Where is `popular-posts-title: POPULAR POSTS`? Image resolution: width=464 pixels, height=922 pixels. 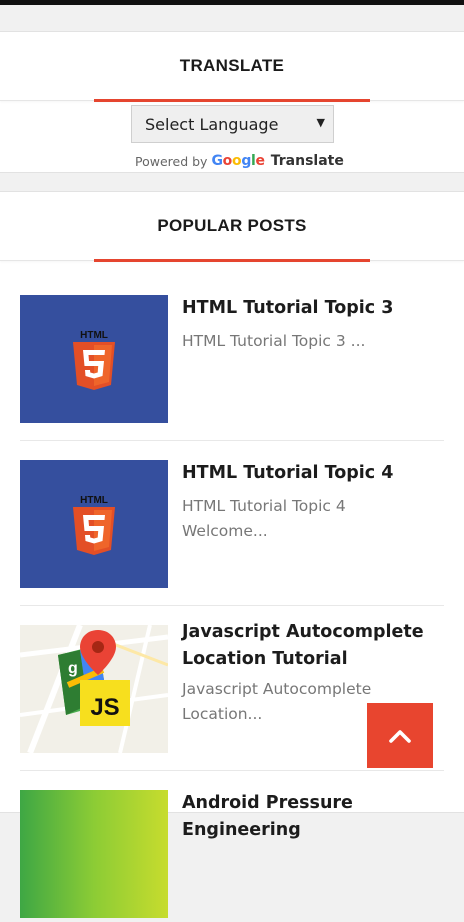
popular-posts-title: POPULAR POSTS is located at coordinates (232, 225).